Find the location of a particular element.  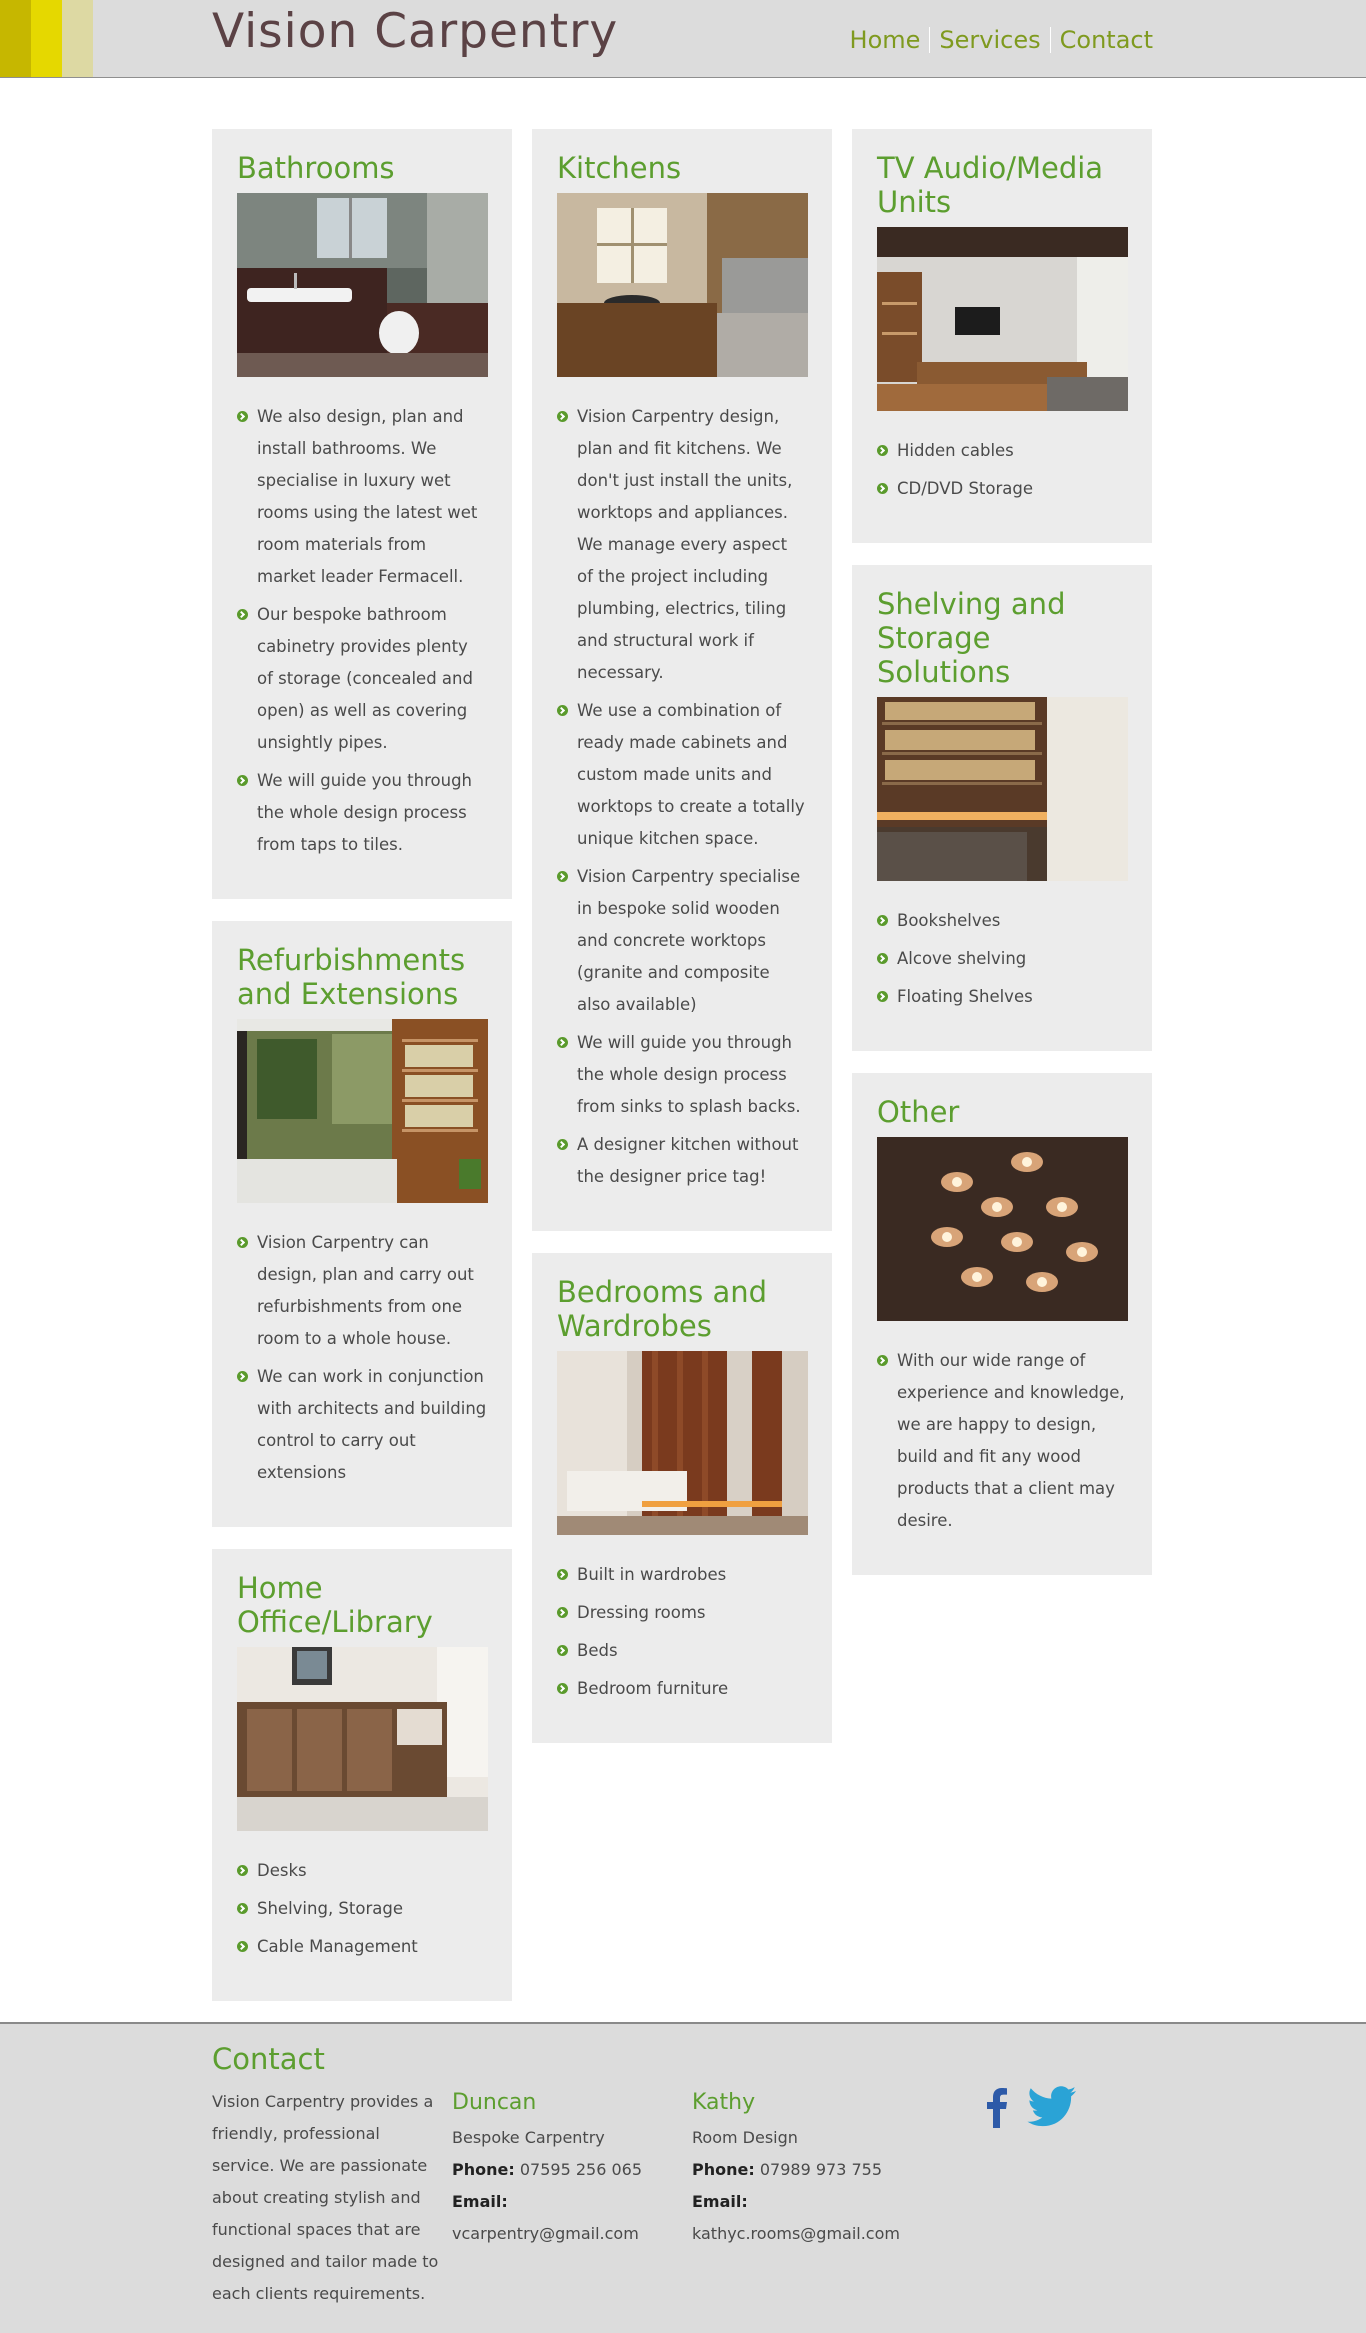

list-item: Alcove shelving is located at coordinates (1002, 959).